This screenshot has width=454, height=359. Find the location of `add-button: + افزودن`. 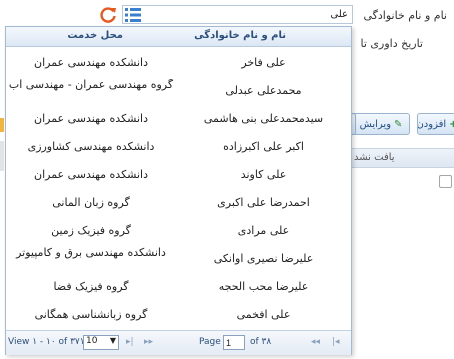

add-button: + افزودن is located at coordinates (435, 124).